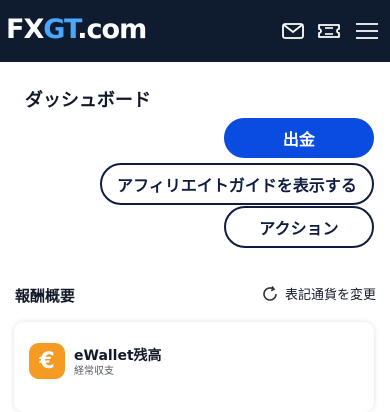  What do you see at coordinates (293, 31) in the screenshot?
I see `mail-icon` at bounding box center [293, 31].